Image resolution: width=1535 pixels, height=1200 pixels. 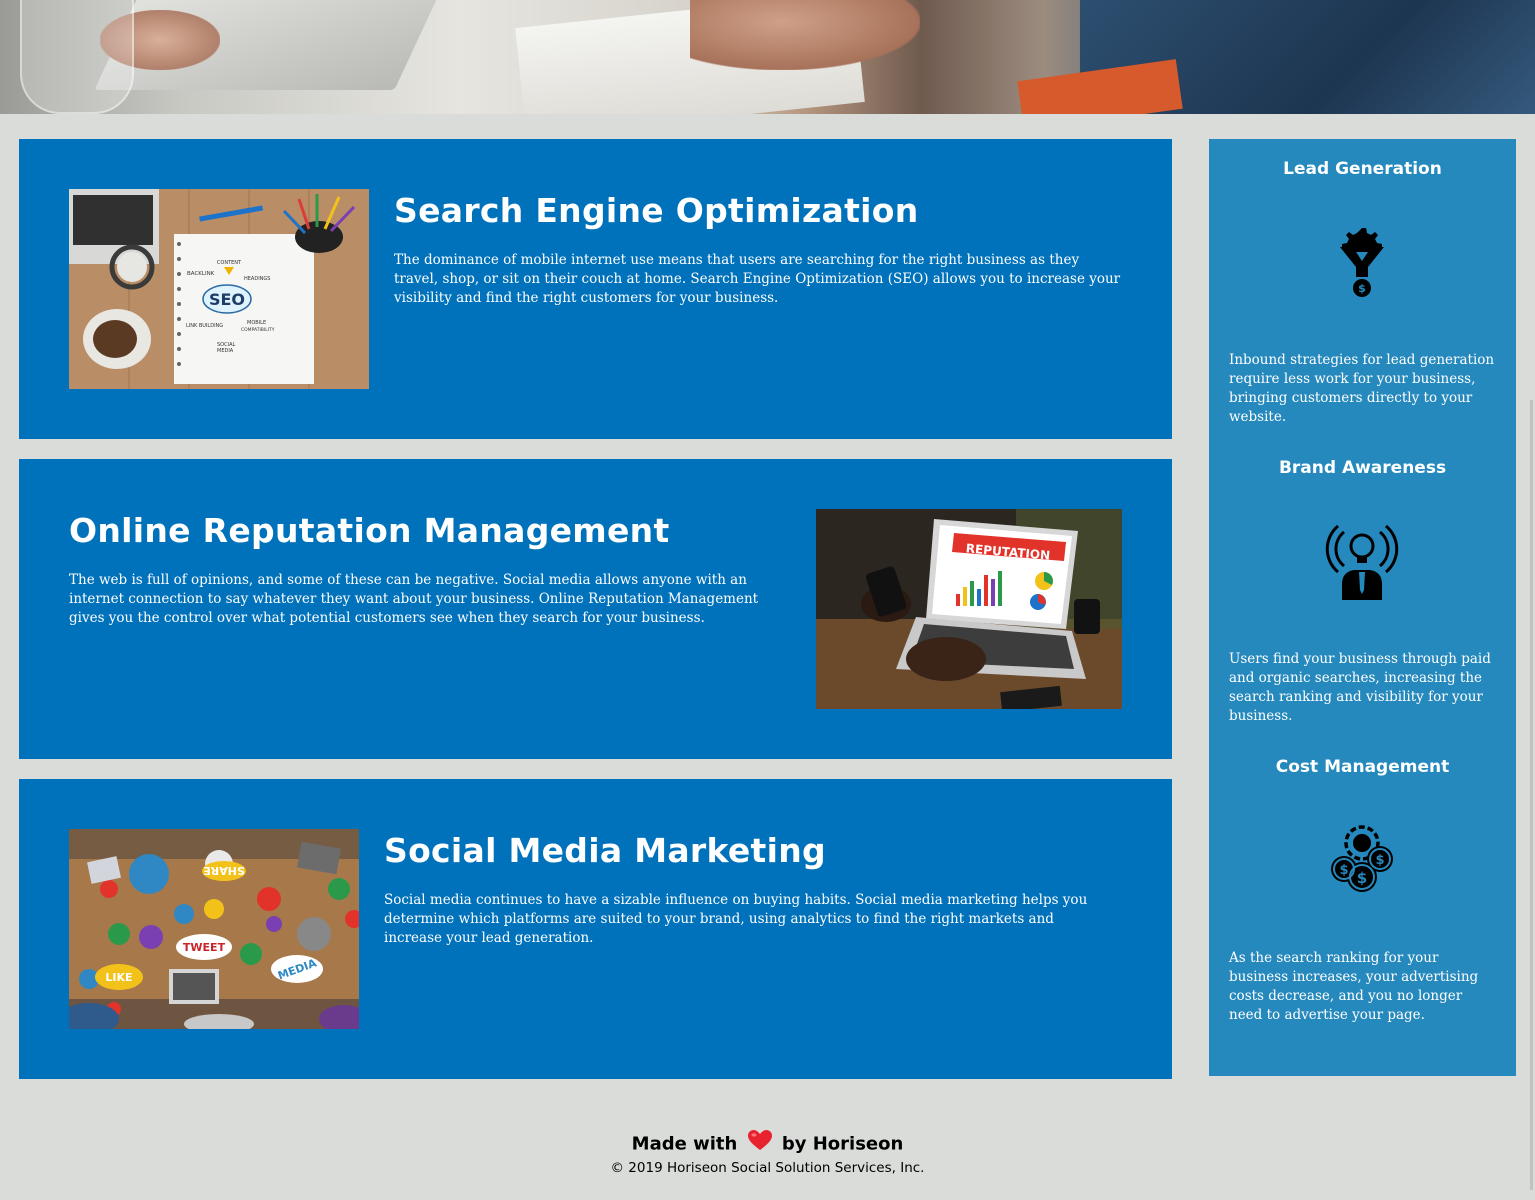 What do you see at coordinates (118, 977) in the screenshot?
I see `social-image-text: LIKE` at bounding box center [118, 977].